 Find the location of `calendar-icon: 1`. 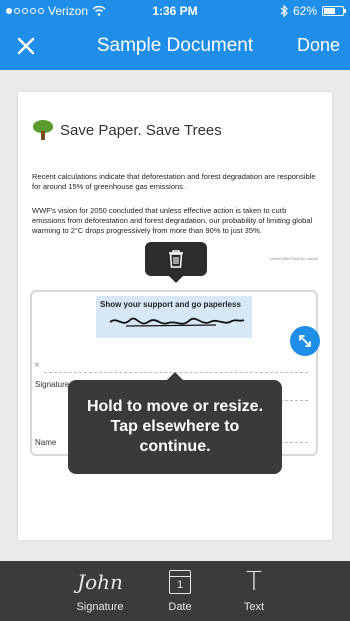

calendar-icon: 1 is located at coordinates (180, 582).